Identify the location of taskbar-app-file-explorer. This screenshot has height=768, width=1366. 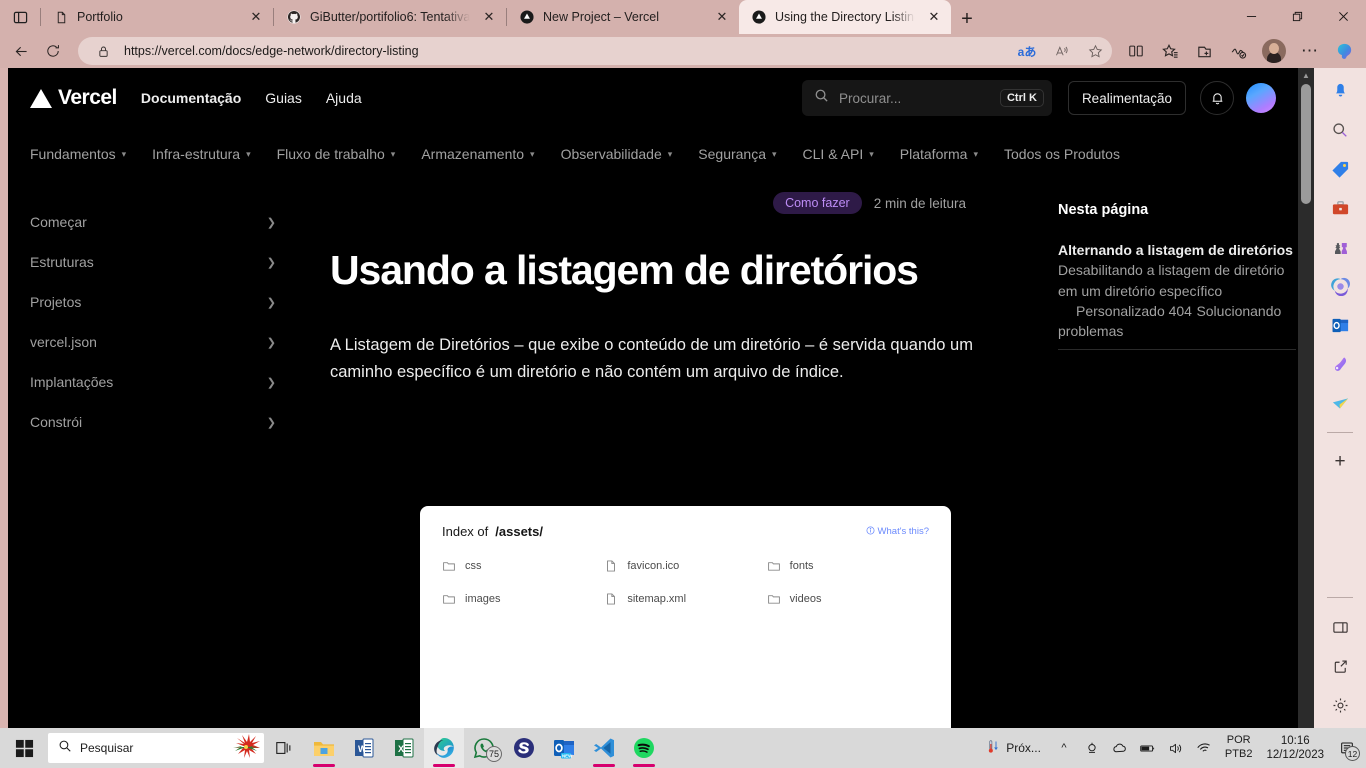
(324, 748).